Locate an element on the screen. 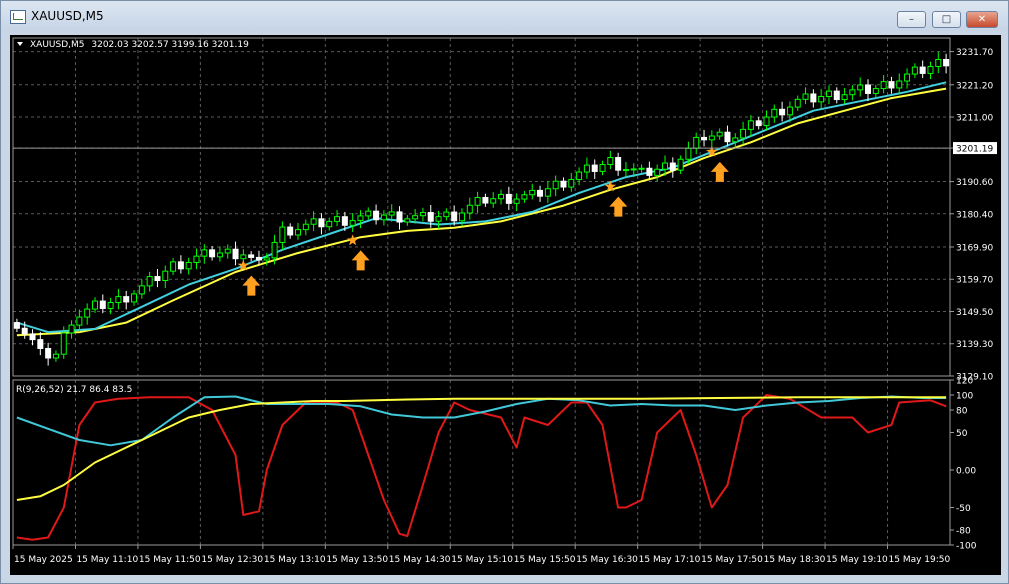 The width and height of the screenshot is (1009, 584). indicator-tick-label: -80 is located at coordinates (963, 532).